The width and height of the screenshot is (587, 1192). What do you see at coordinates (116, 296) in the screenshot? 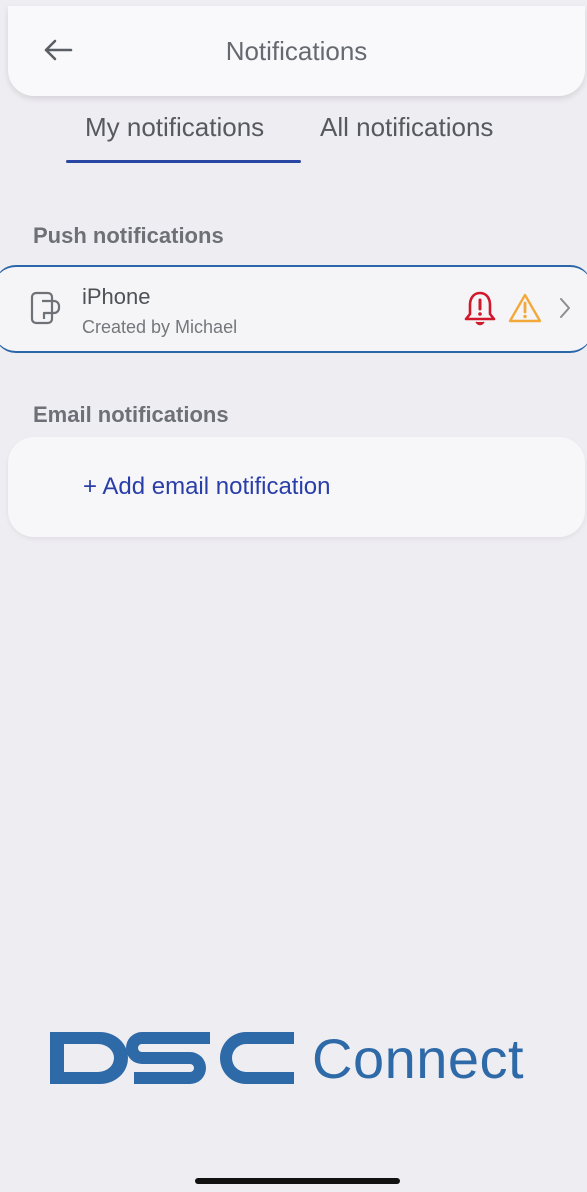
I see `device-name: iPhone` at bounding box center [116, 296].